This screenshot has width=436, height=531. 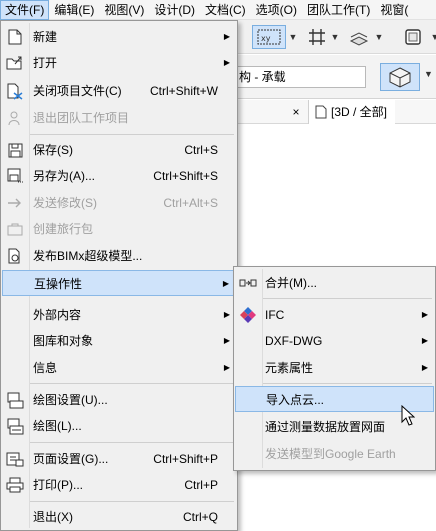 I want to click on menu-window: 视窗(, so click(x=394, y=10).